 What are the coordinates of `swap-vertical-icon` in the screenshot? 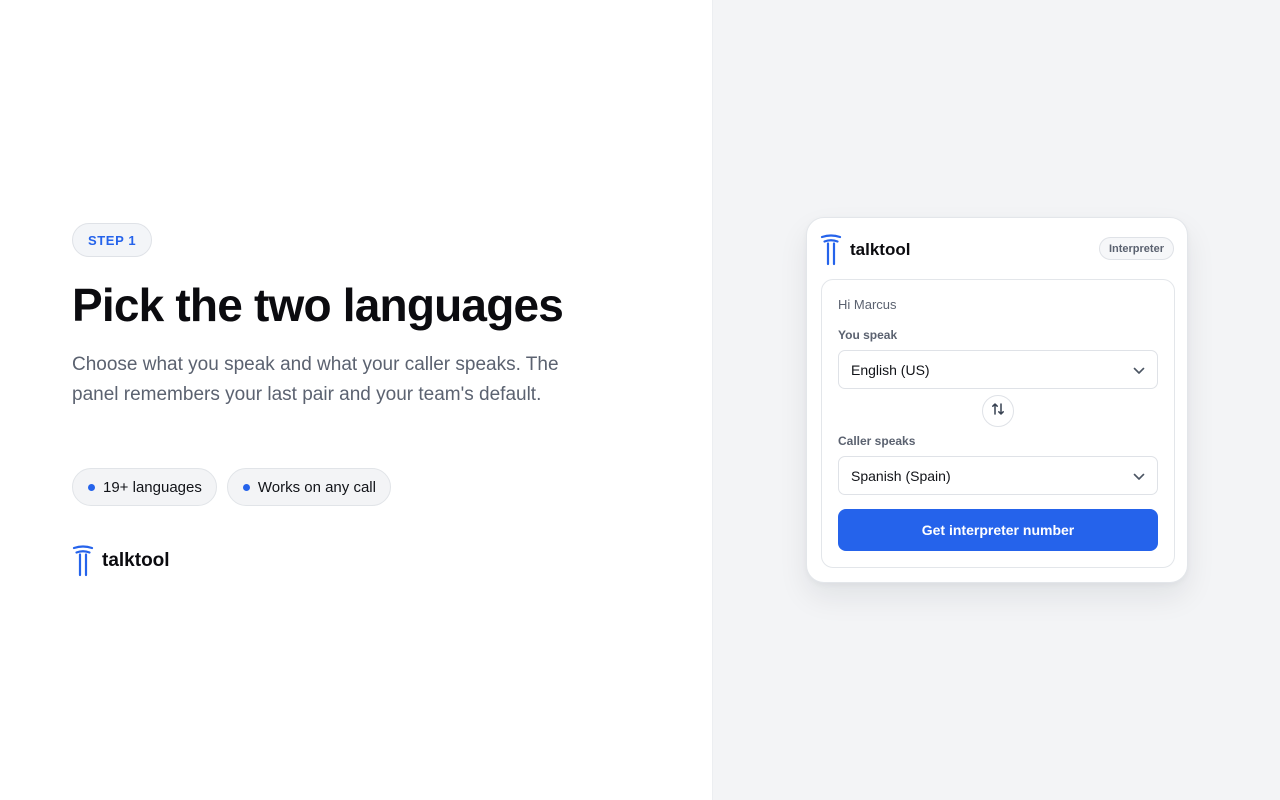 It's located at (998, 411).